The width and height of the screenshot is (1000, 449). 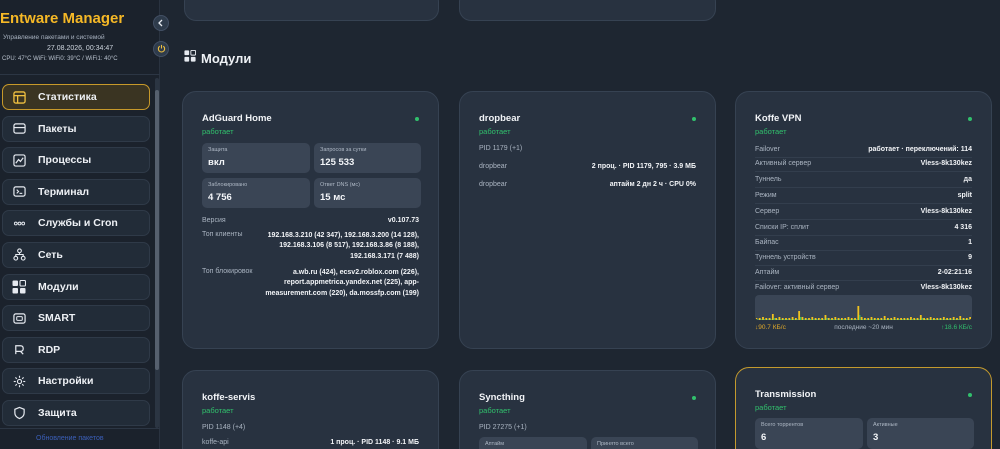 What do you see at coordinates (863, 163) in the screenshot?
I see `vpn-row: Активный сервер Vless-8k130kez` at bounding box center [863, 163].